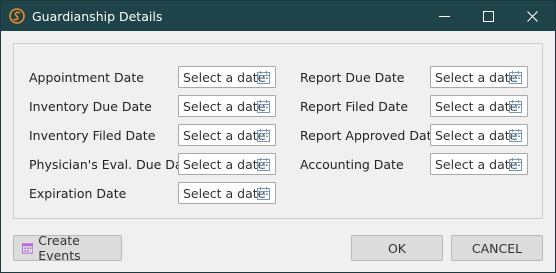 The width and height of the screenshot is (556, 273). I want to click on expiration-date-placeholder: Select a date, so click(224, 193).